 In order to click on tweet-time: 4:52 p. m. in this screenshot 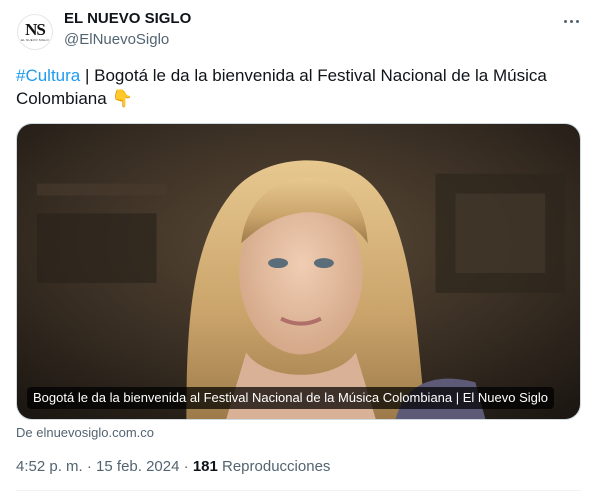, I will do `click(49, 466)`.